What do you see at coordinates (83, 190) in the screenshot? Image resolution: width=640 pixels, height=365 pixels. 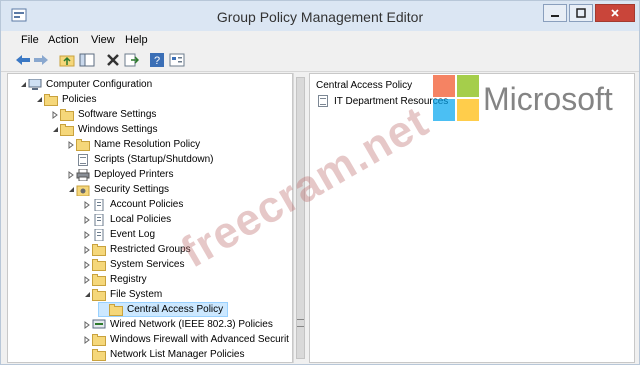 I see `security-settings-icon` at bounding box center [83, 190].